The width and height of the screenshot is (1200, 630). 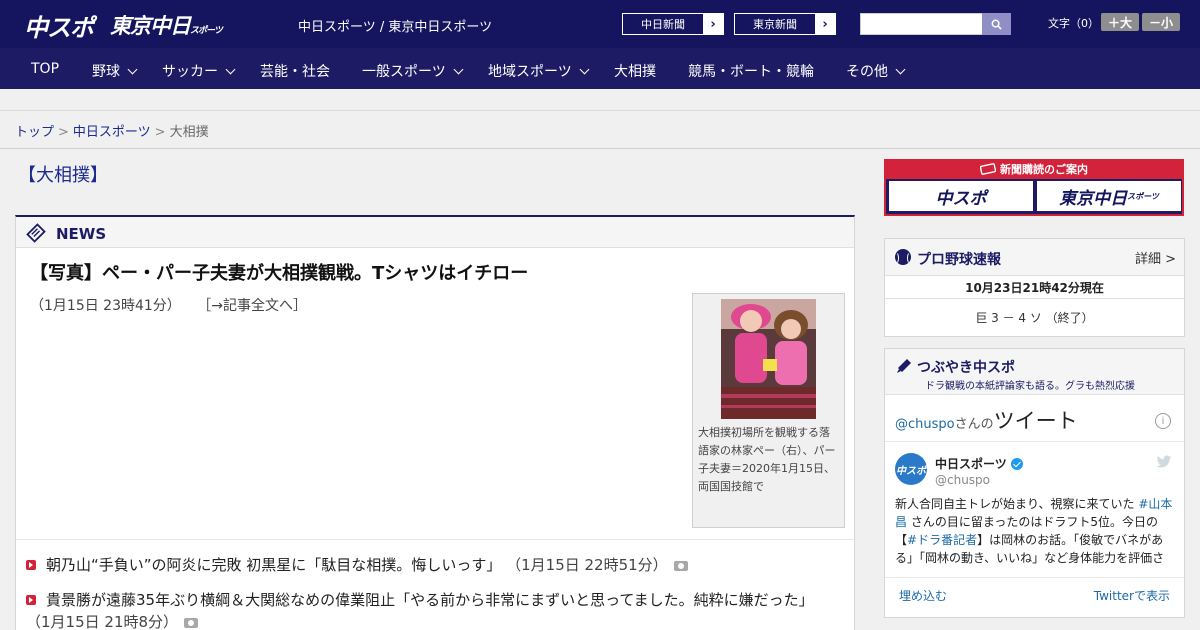 I want to click on tweets-heading-handle: @chuspo, so click(x=925, y=424).